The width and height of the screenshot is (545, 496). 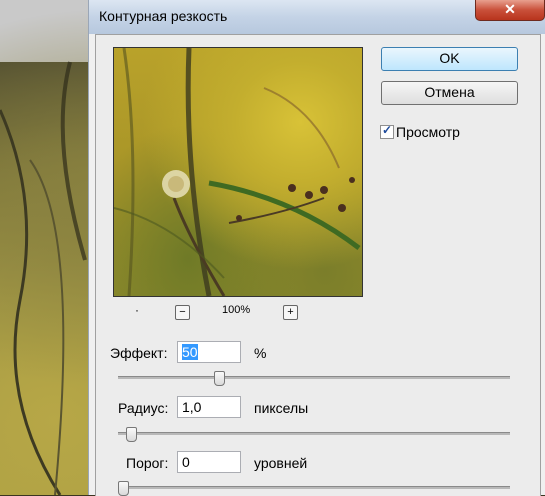 What do you see at coordinates (139, 353) in the screenshot?
I see `amount-label: Эффект:` at bounding box center [139, 353].